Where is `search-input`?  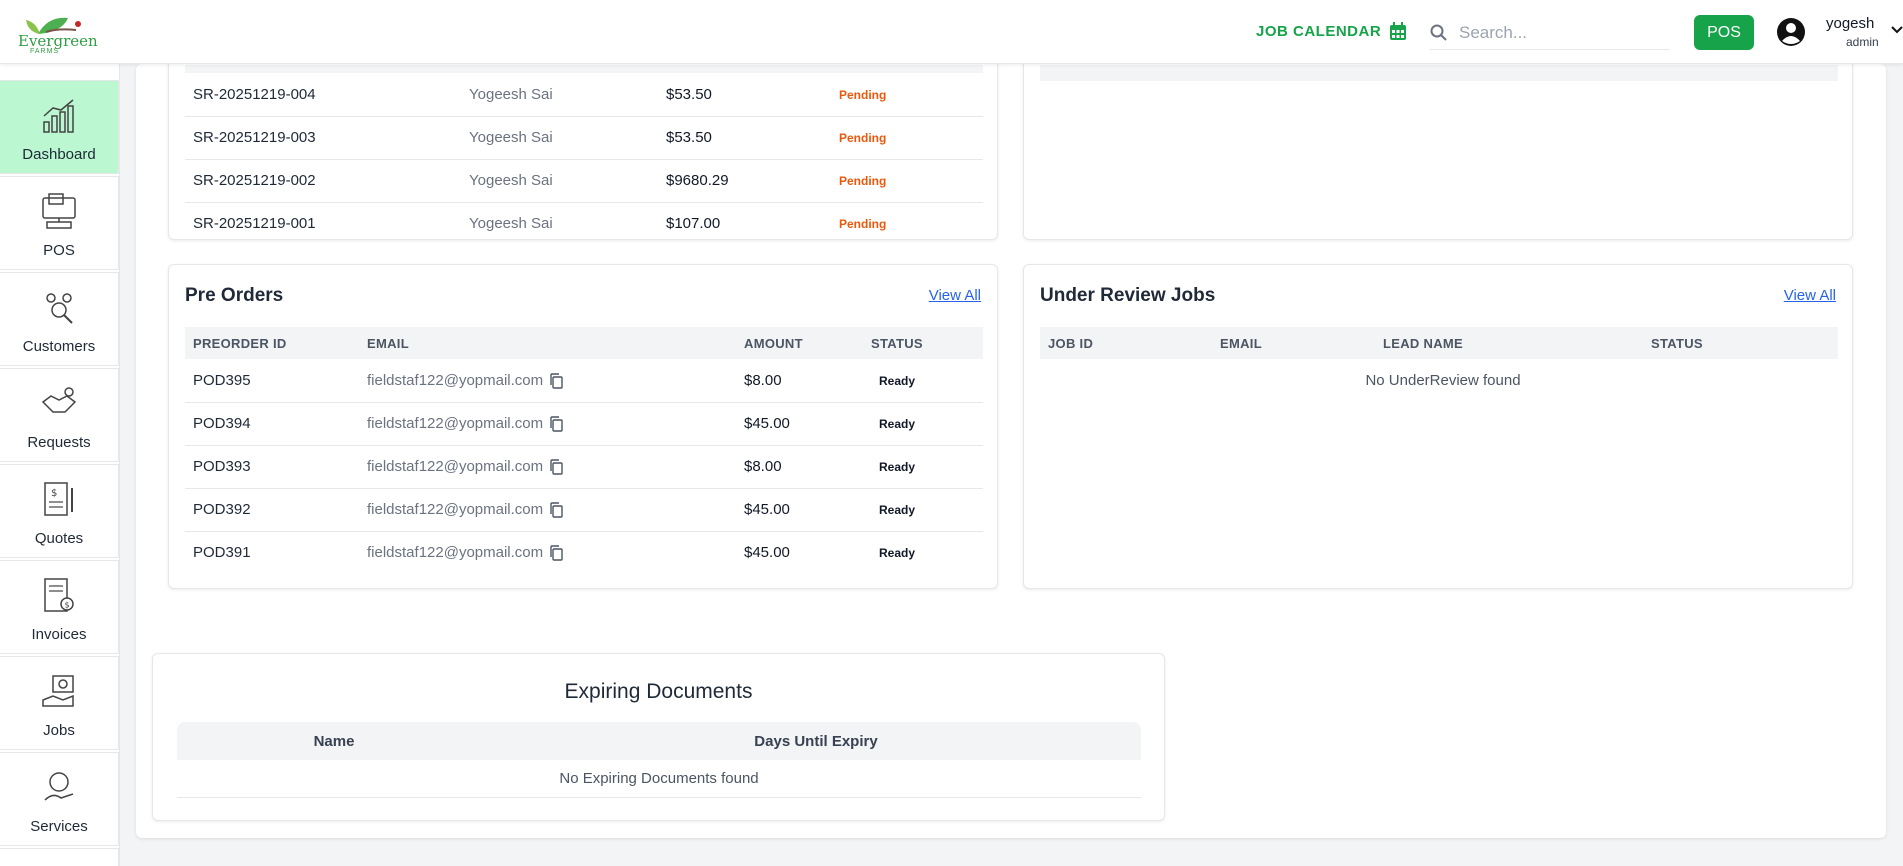 search-input is located at coordinates (1559, 32).